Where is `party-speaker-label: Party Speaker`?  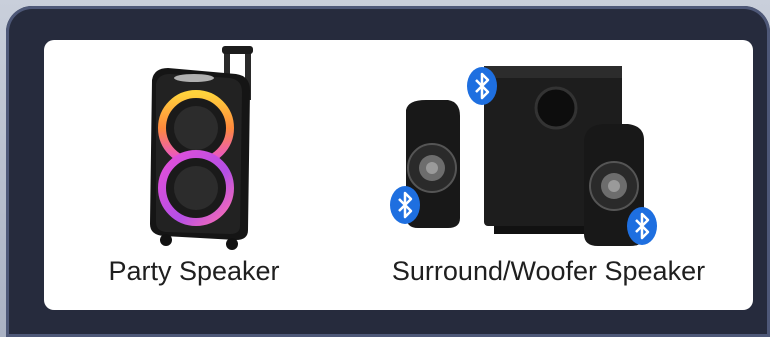 party-speaker-label: Party Speaker is located at coordinates (194, 271).